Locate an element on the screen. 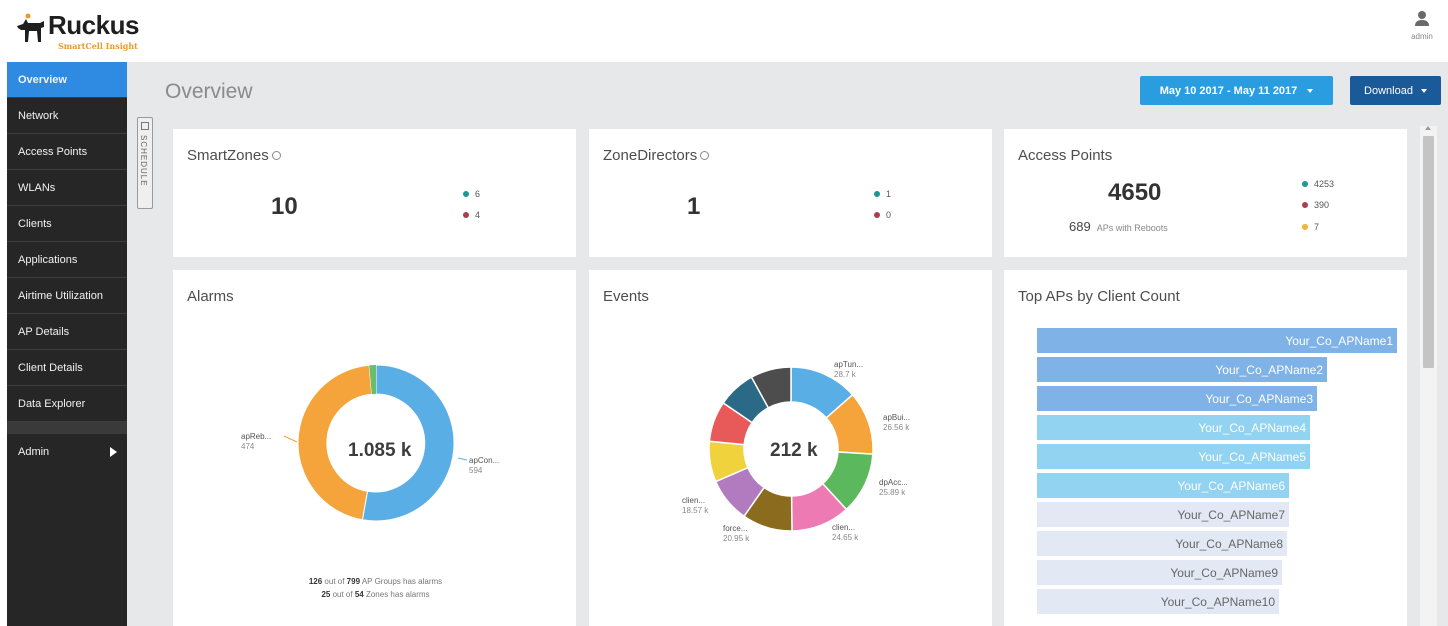 The image size is (1448, 626). ap-bar-9: Your_Co_APName9 is located at coordinates (1159, 572).